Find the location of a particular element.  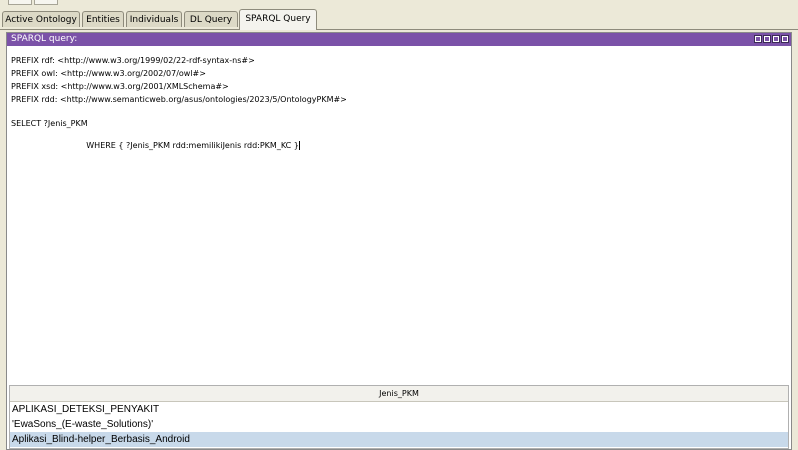

table-row: 'EwaSons_(E-waste_Solutions)' is located at coordinates (399, 424).